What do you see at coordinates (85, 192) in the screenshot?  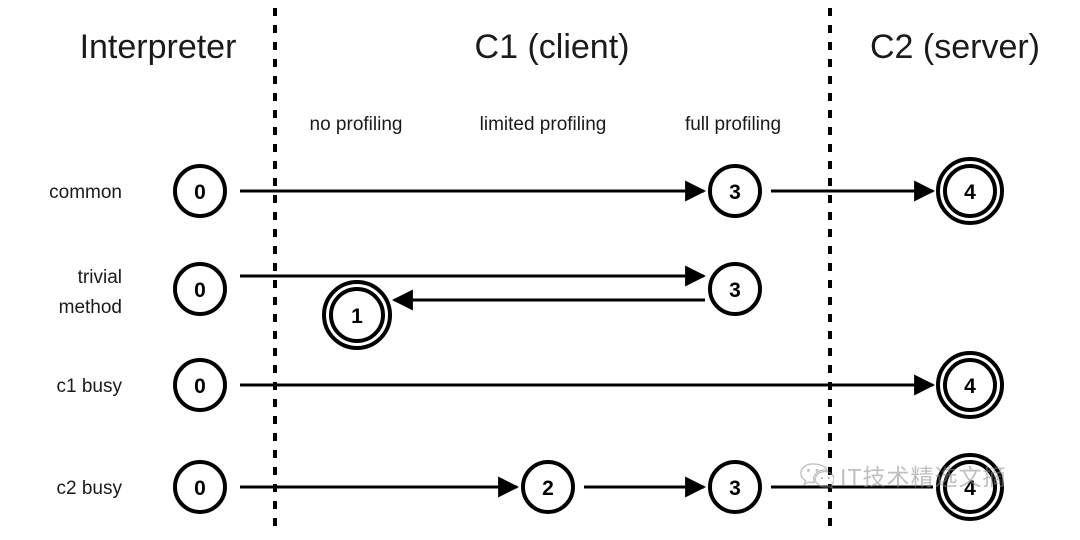 I see `row-label-common: common` at bounding box center [85, 192].